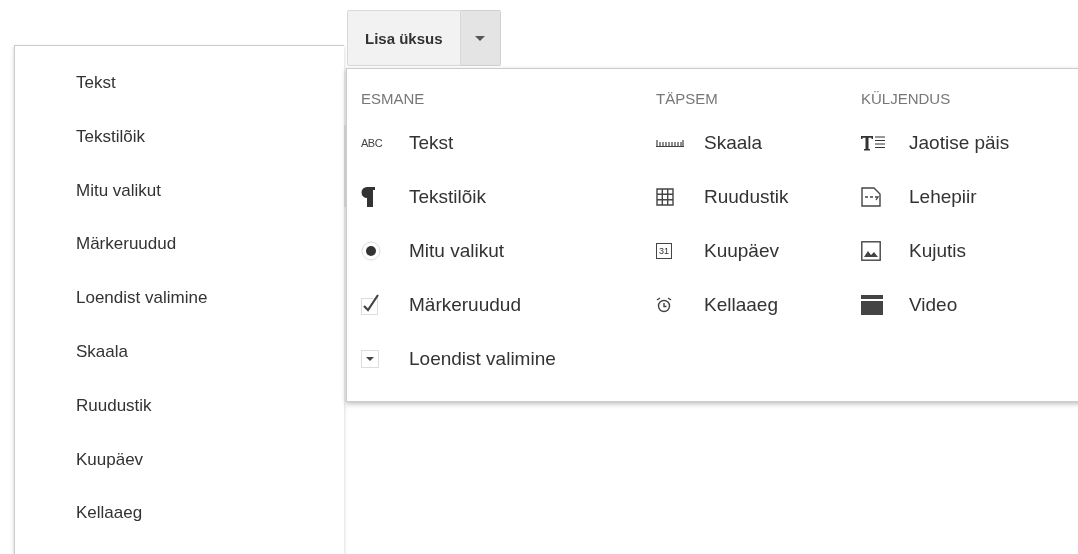 This screenshot has height=554, width=1078. What do you see at coordinates (872, 305) in the screenshot?
I see `clapperboard-icon` at bounding box center [872, 305].